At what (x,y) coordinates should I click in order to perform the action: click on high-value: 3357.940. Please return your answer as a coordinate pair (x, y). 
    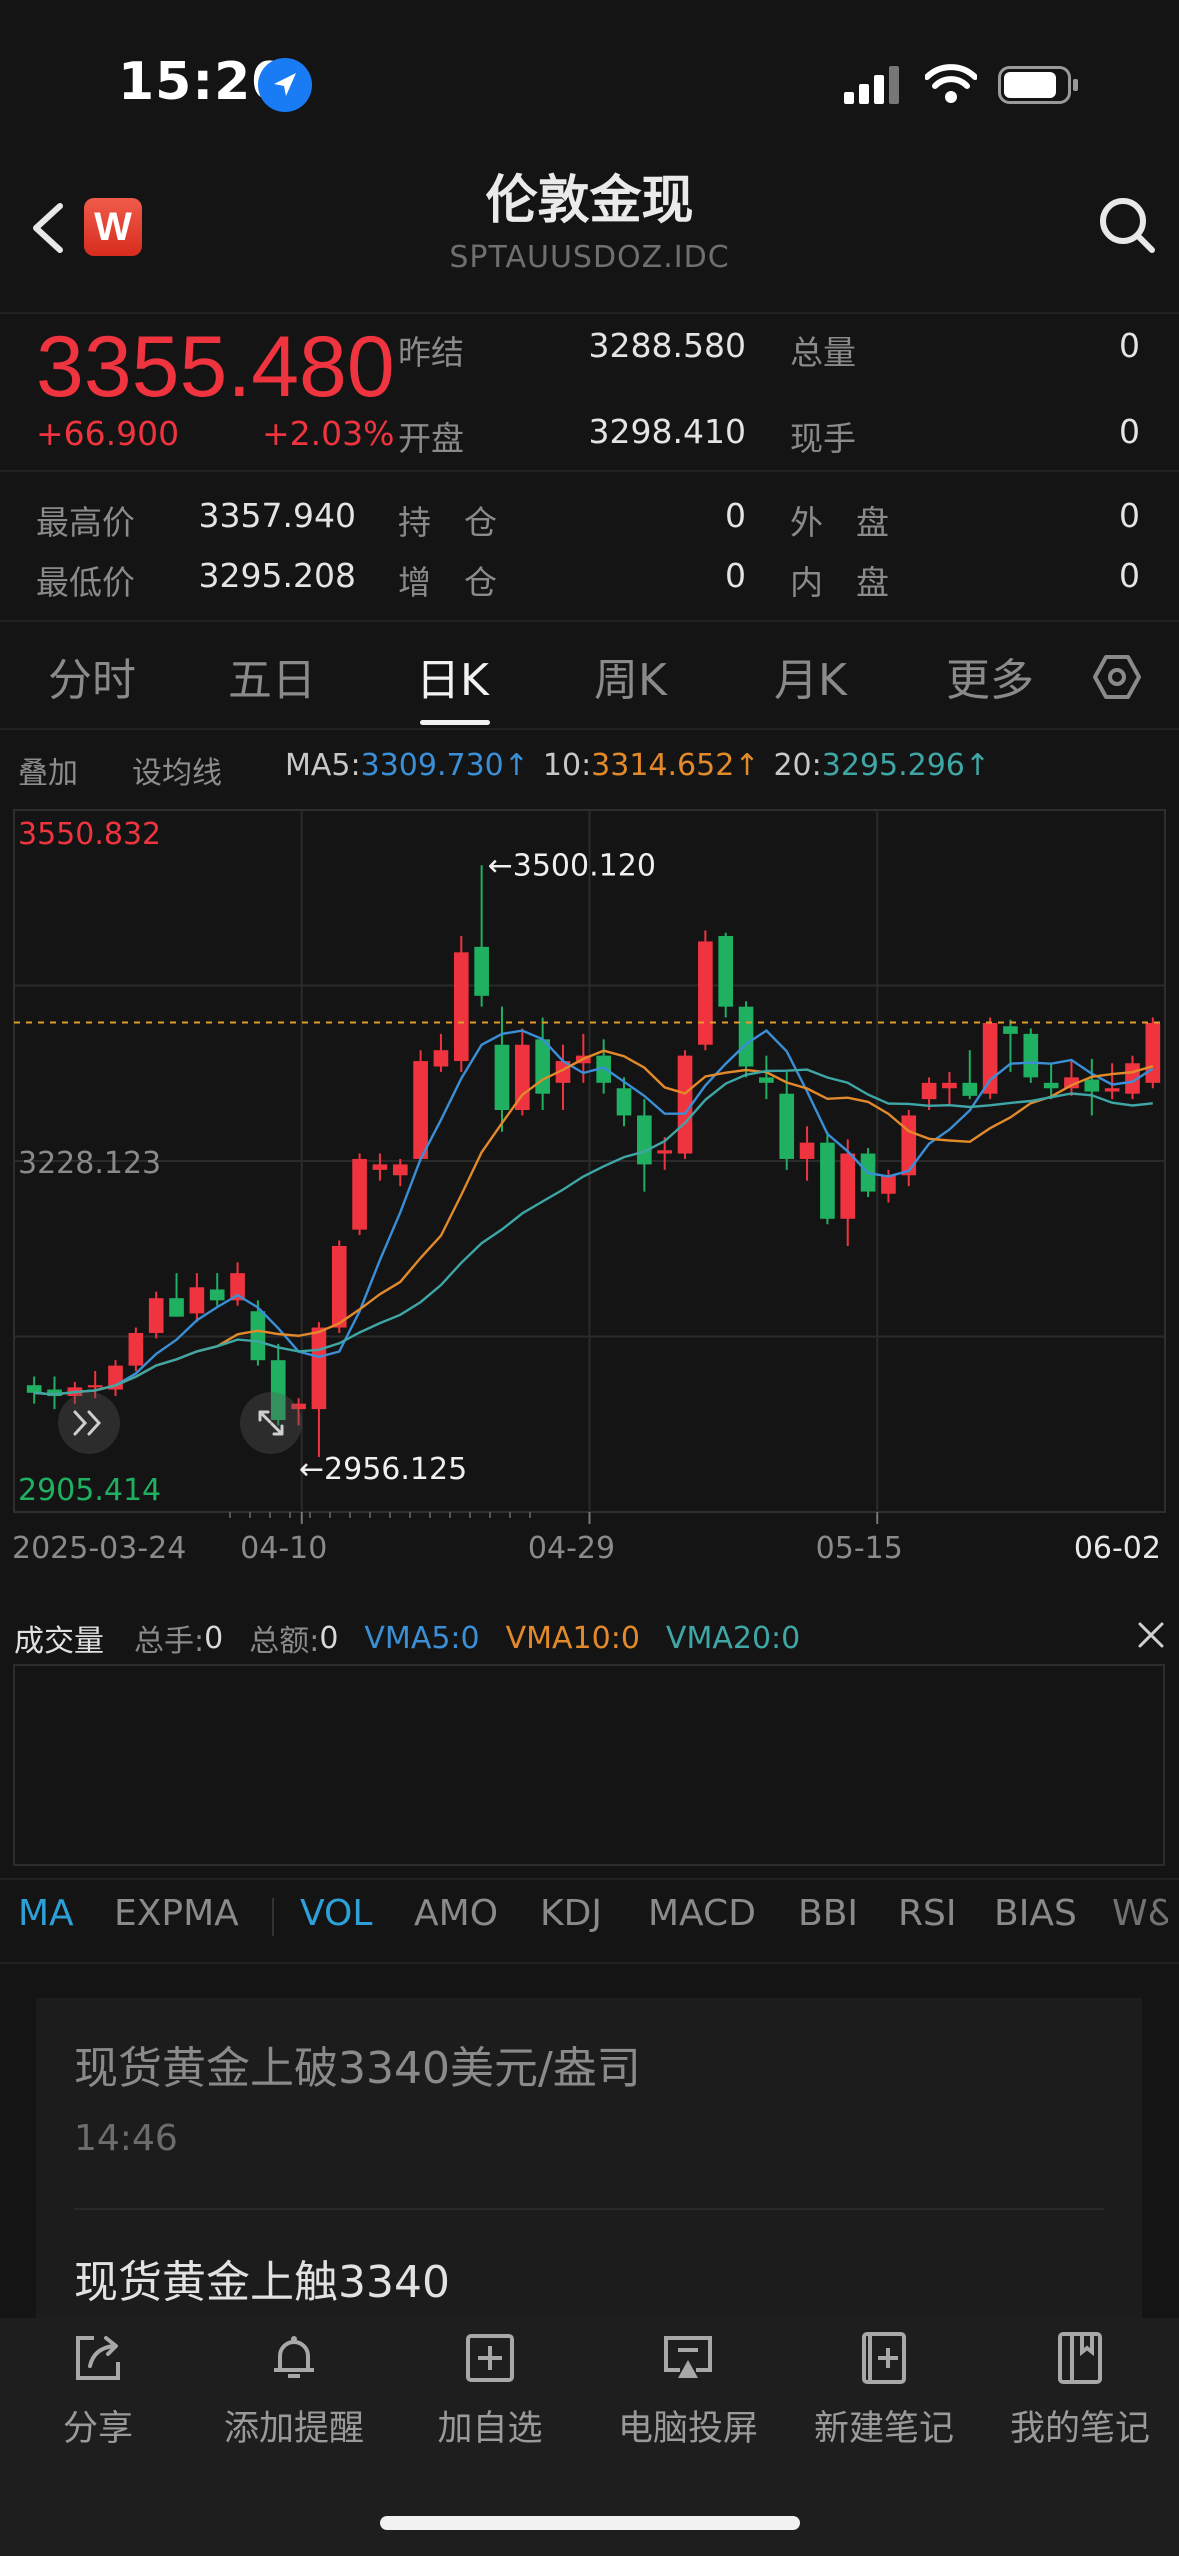
    Looking at the image, I should click on (277, 515).